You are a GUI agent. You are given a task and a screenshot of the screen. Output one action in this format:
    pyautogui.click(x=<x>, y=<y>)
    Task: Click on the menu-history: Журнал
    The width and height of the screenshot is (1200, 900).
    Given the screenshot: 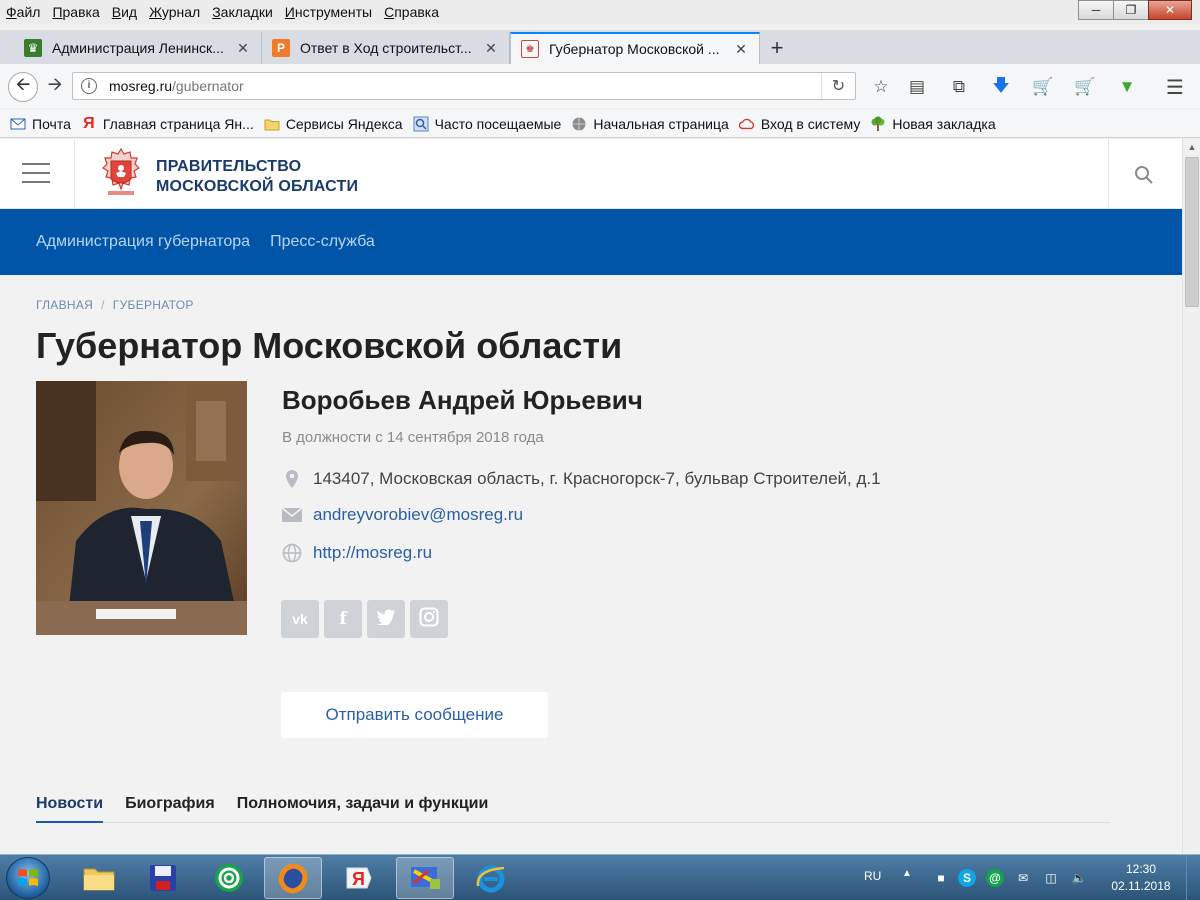 What is the action you would take?
    pyautogui.click(x=174, y=12)
    